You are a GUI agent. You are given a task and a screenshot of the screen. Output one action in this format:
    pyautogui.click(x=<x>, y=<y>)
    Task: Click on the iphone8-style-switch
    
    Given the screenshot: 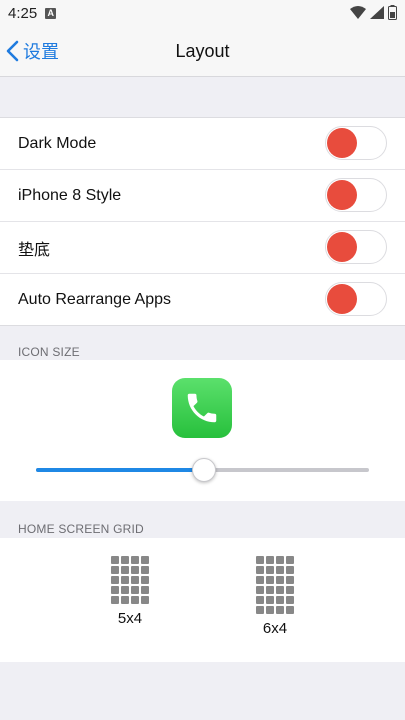 What is the action you would take?
    pyautogui.click(x=356, y=195)
    